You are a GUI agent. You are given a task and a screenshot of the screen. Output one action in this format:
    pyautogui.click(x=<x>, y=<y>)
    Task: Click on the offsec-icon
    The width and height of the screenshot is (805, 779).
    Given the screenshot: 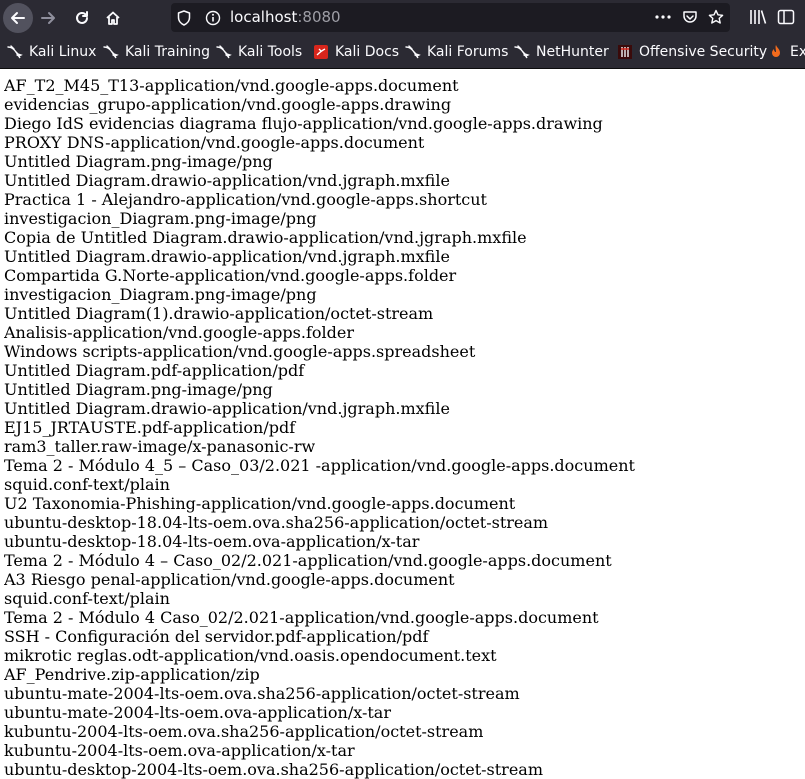 What is the action you would take?
    pyautogui.click(x=625, y=52)
    